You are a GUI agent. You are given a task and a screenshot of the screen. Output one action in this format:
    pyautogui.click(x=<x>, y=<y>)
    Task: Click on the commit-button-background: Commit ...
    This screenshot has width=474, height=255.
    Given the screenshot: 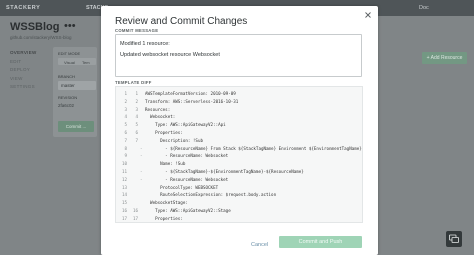 What is the action you would take?
    pyautogui.click(x=76, y=126)
    